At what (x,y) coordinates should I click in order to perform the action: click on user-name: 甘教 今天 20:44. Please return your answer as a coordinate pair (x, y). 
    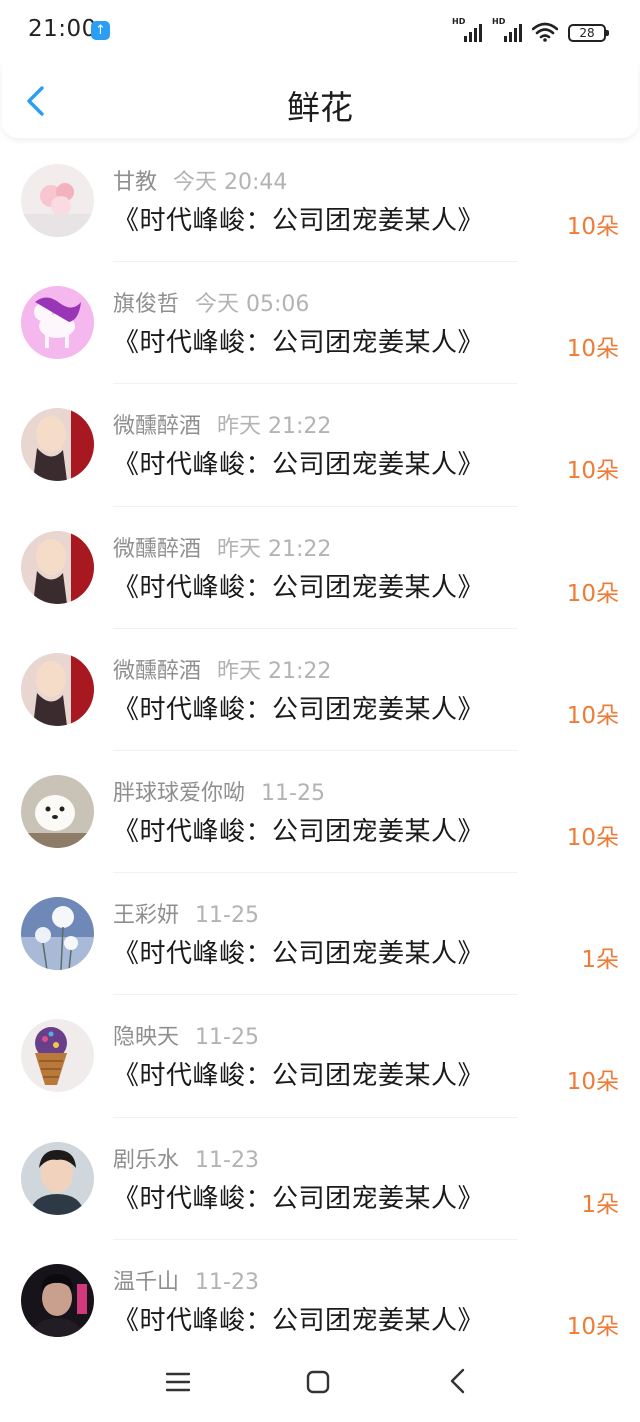
    Looking at the image, I should click on (200, 180).